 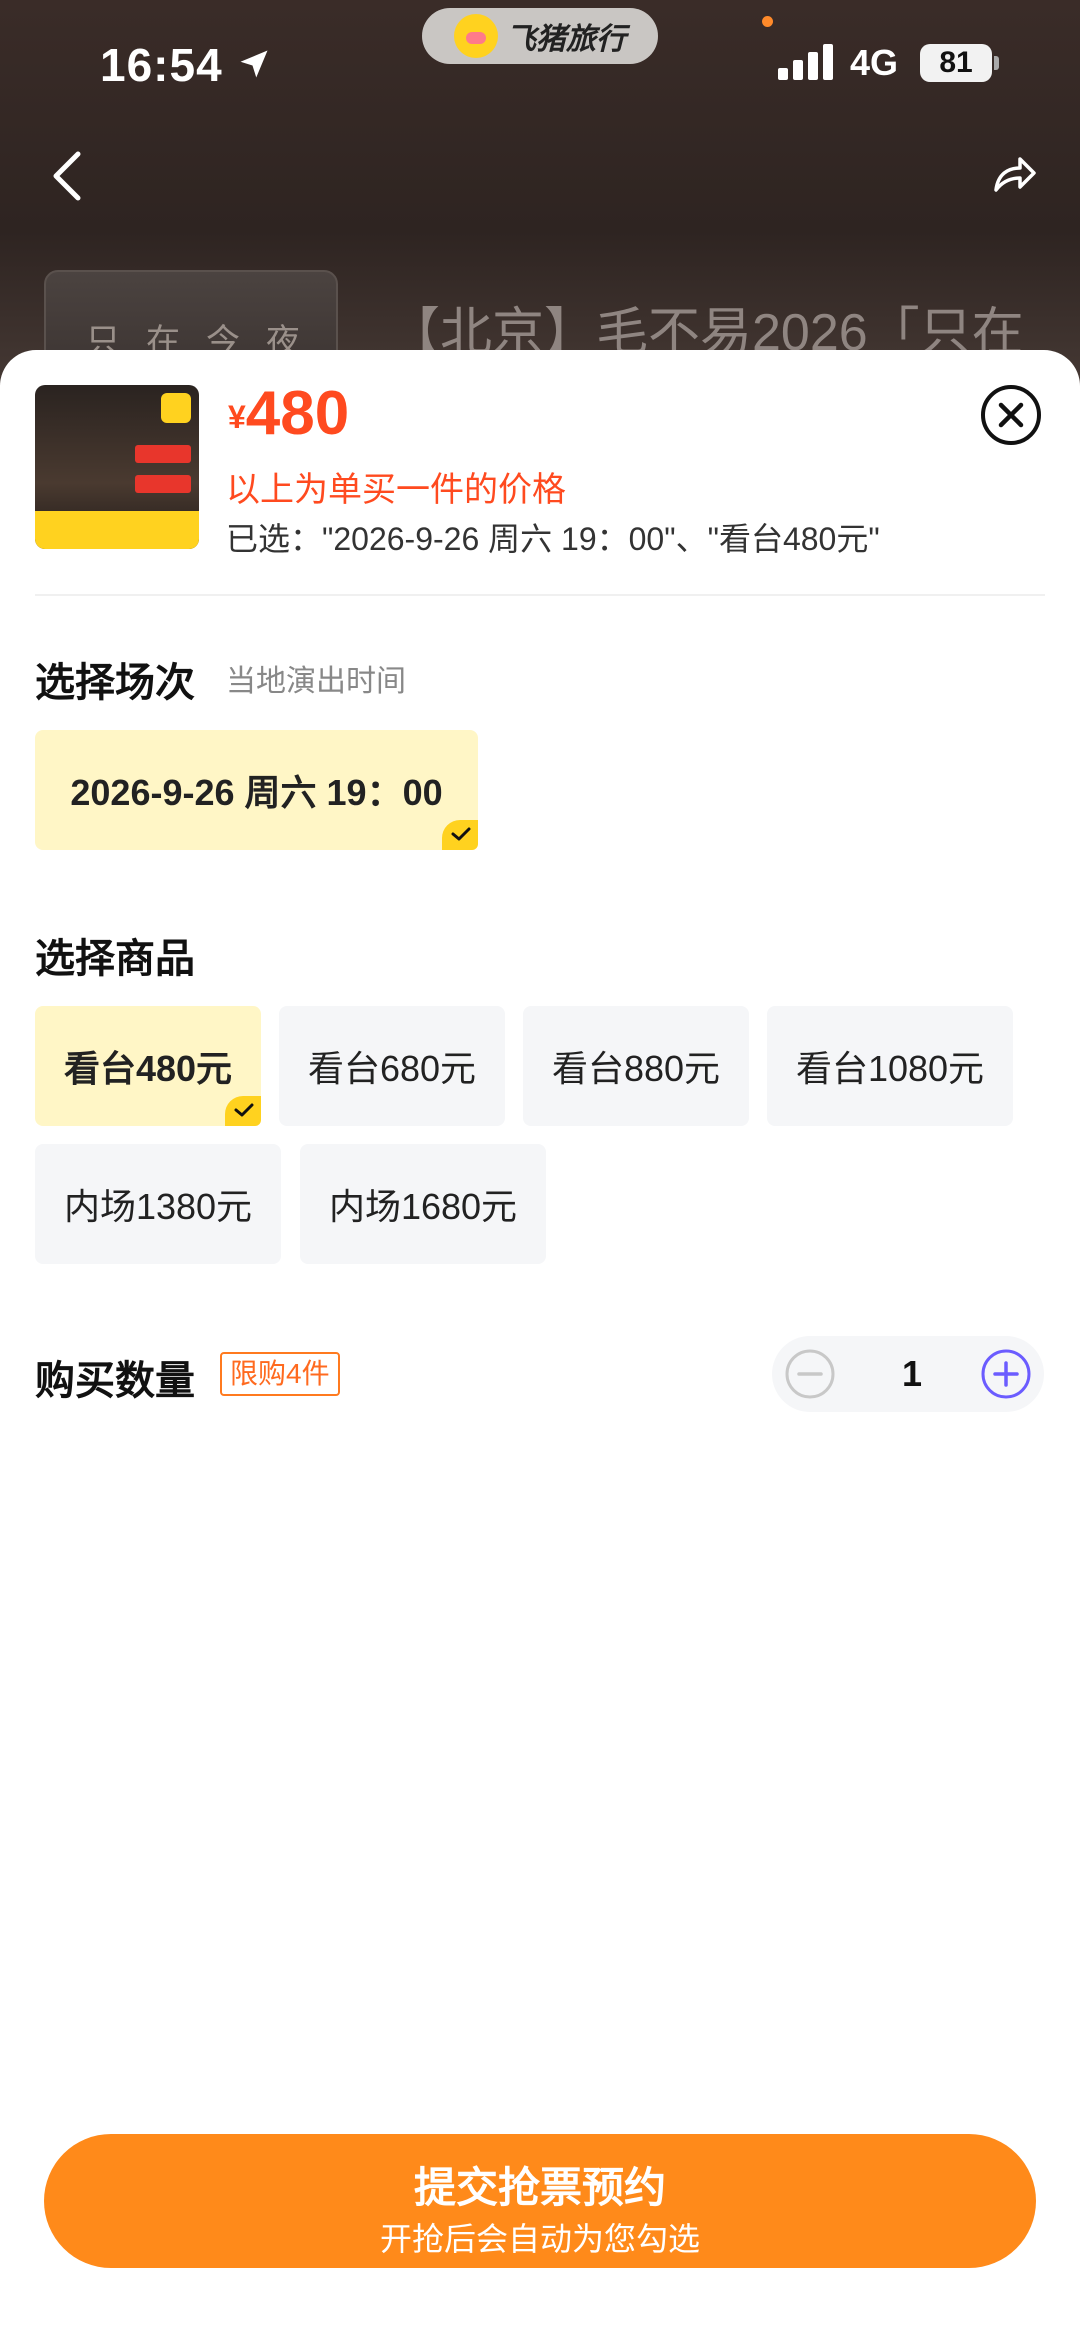 I want to click on network-type: 4G, so click(x=874, y=62).